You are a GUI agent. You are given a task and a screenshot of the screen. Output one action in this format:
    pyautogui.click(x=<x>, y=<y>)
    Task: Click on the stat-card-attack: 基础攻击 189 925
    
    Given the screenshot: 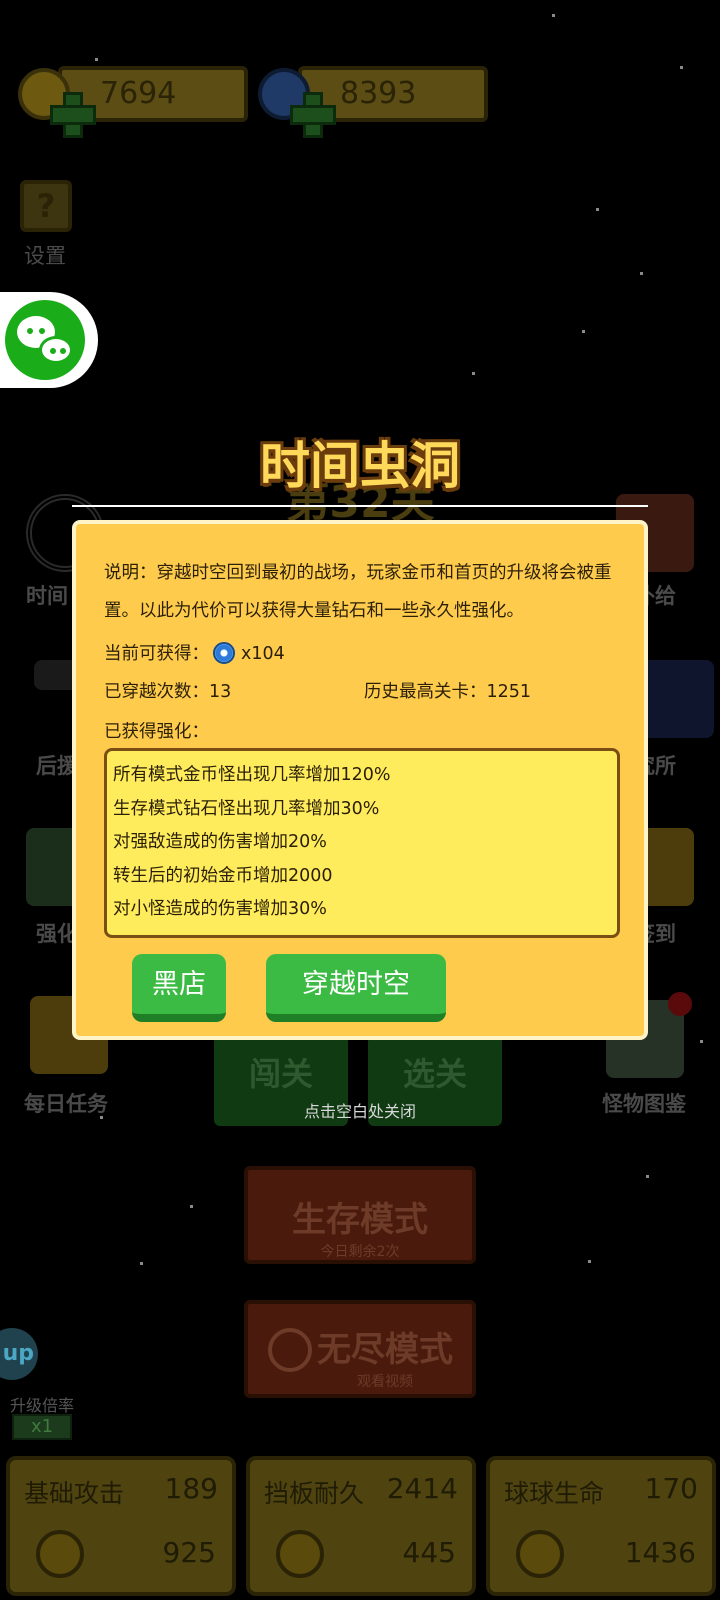 What is the action you would take?
    pyautogui.click(x=121, y=1526)
    